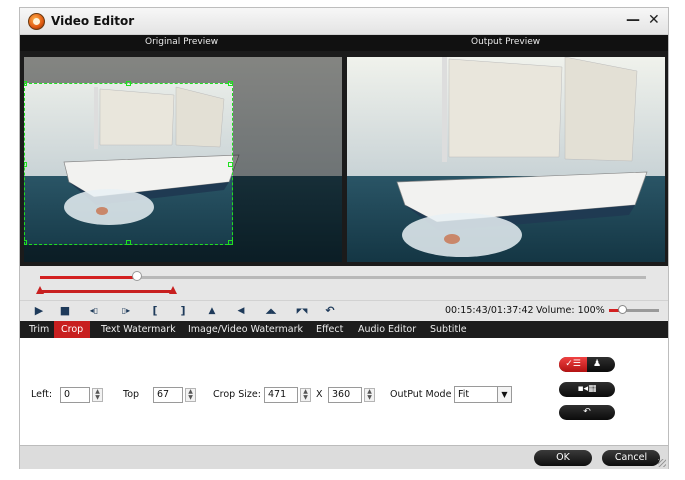 The image size is (685, 480). I want to click on trim-end-marker, so click(173, 290).